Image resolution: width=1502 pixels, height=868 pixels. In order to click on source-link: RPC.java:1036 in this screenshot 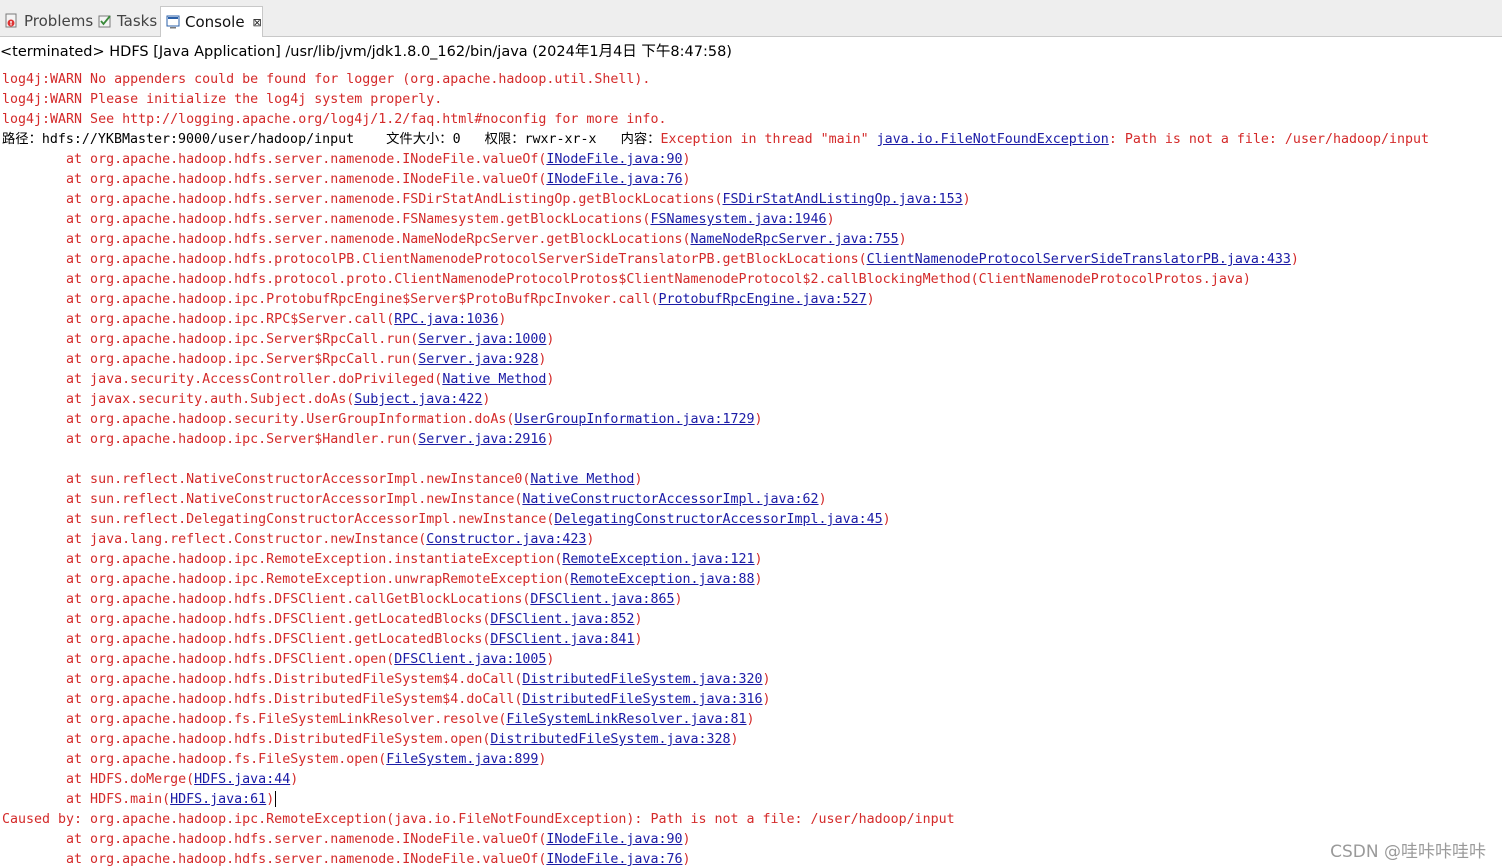, I will do `click(446, 319)`.